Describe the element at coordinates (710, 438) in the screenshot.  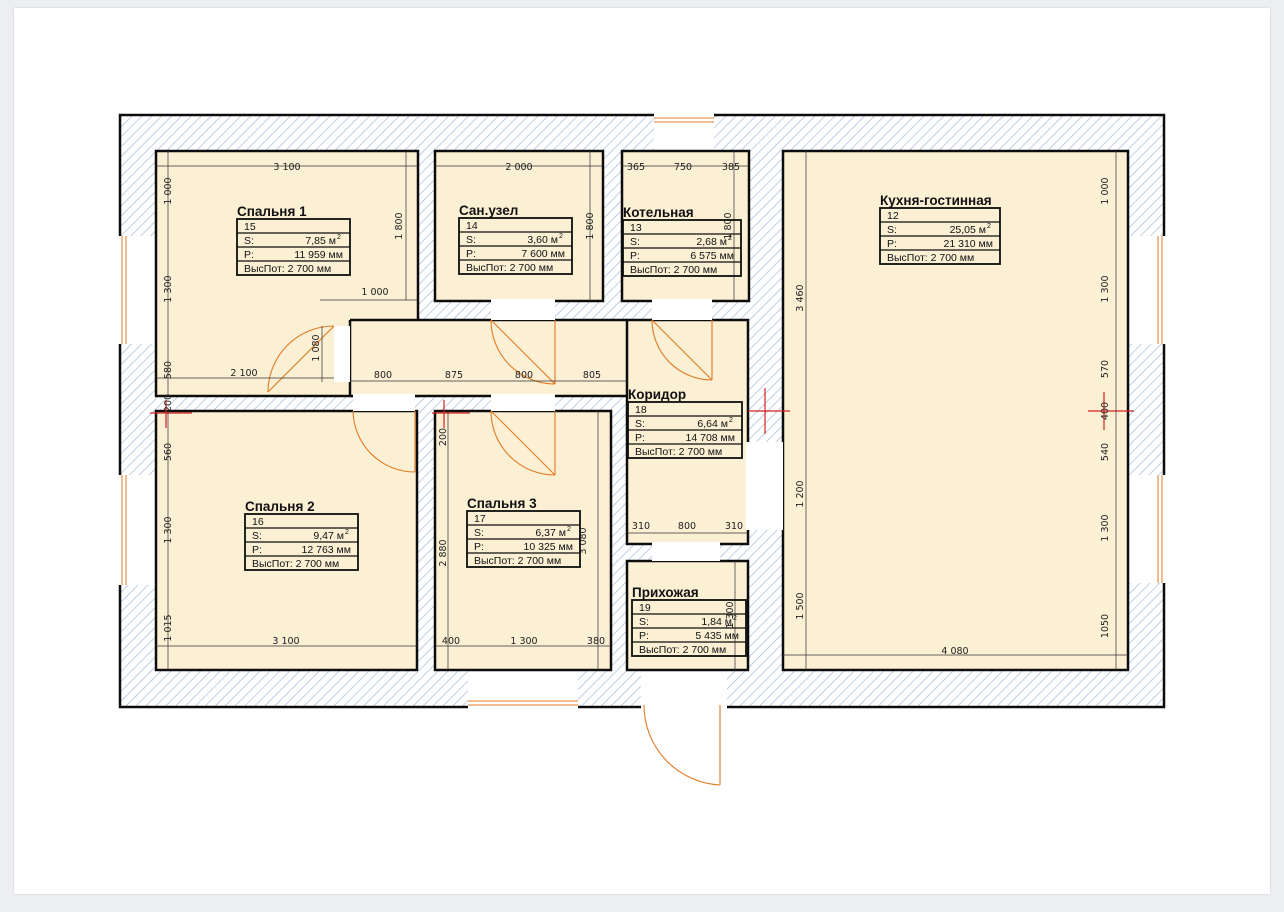
I see `perimeter-value: 14 708 мм` at that location.